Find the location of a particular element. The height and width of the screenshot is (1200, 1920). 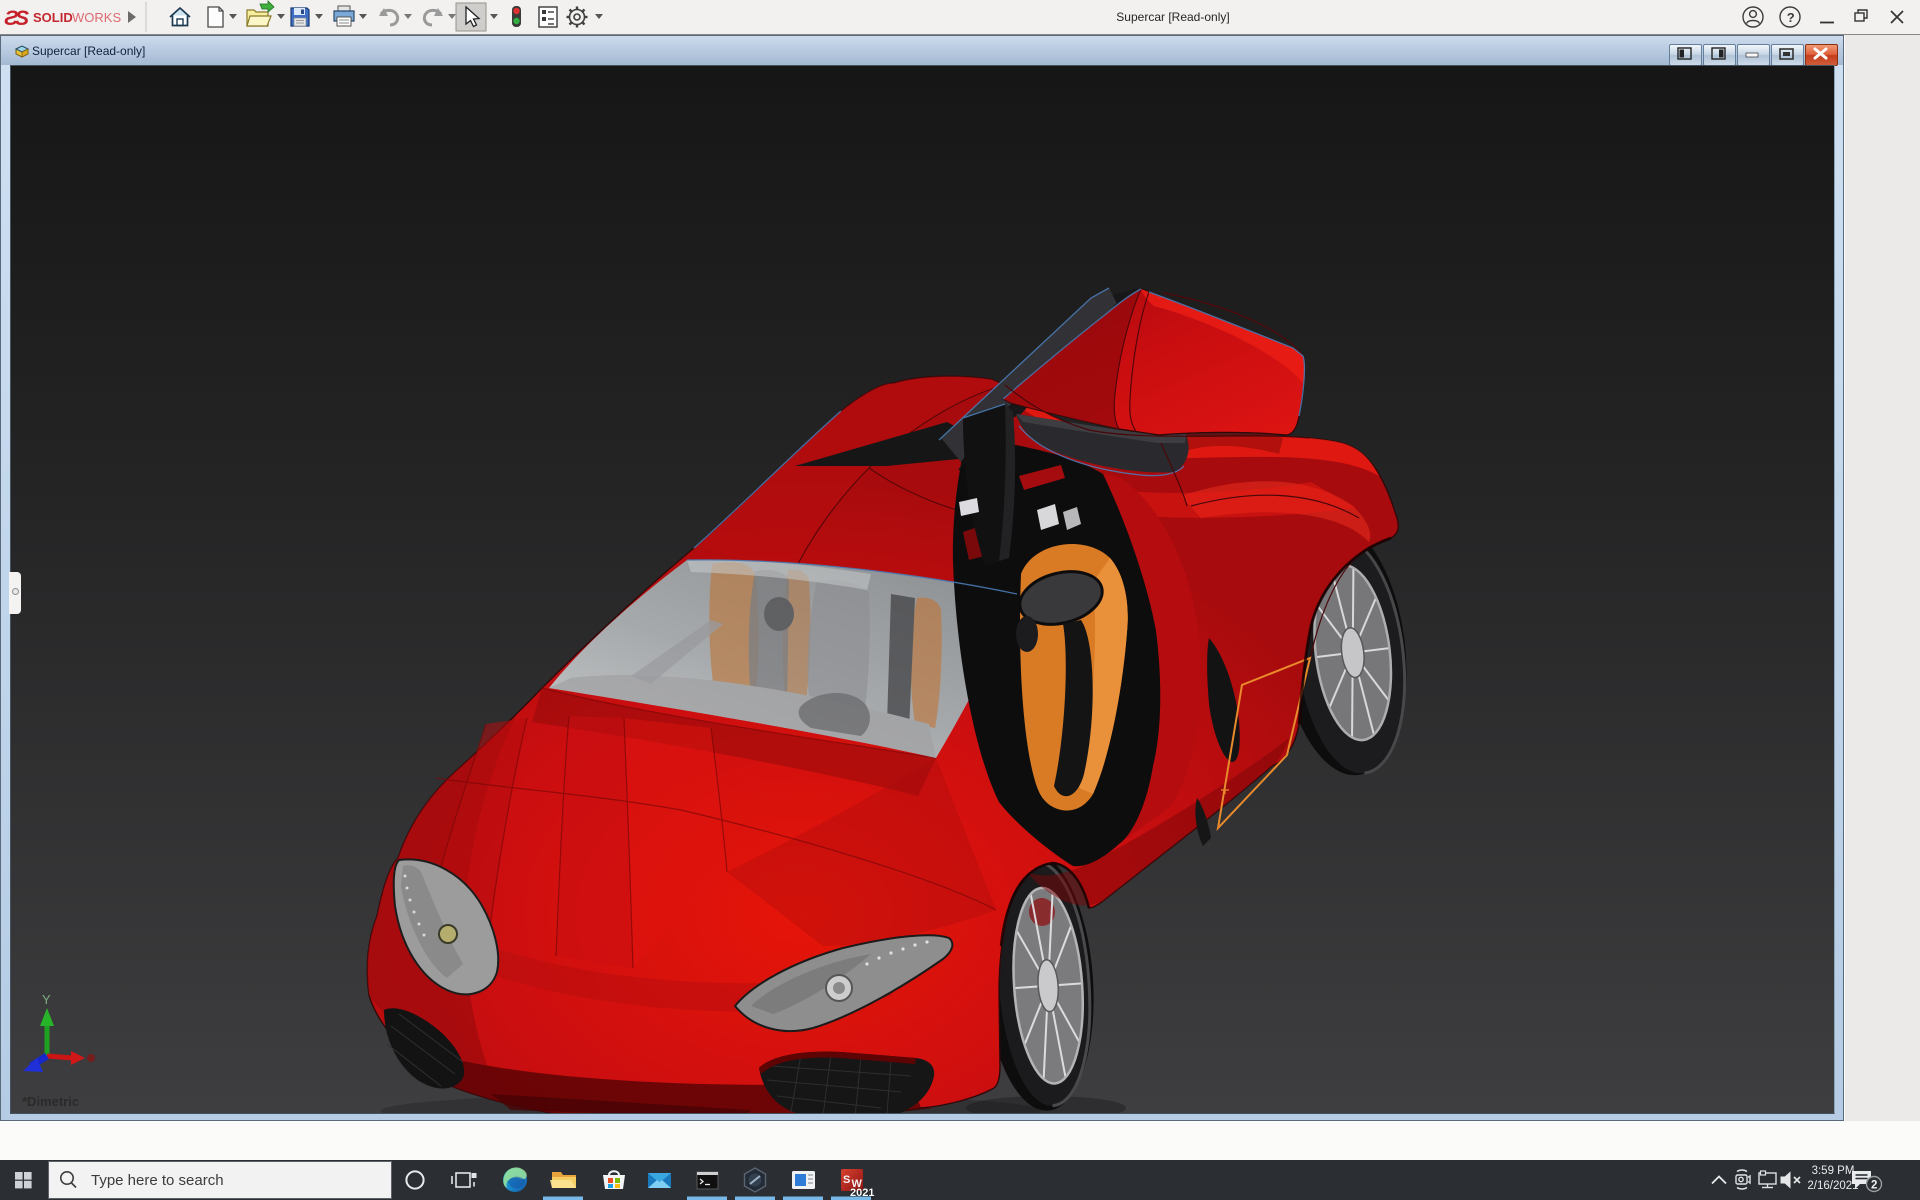

svg-text: *Dimetric is located at coordinates (50, 1101).